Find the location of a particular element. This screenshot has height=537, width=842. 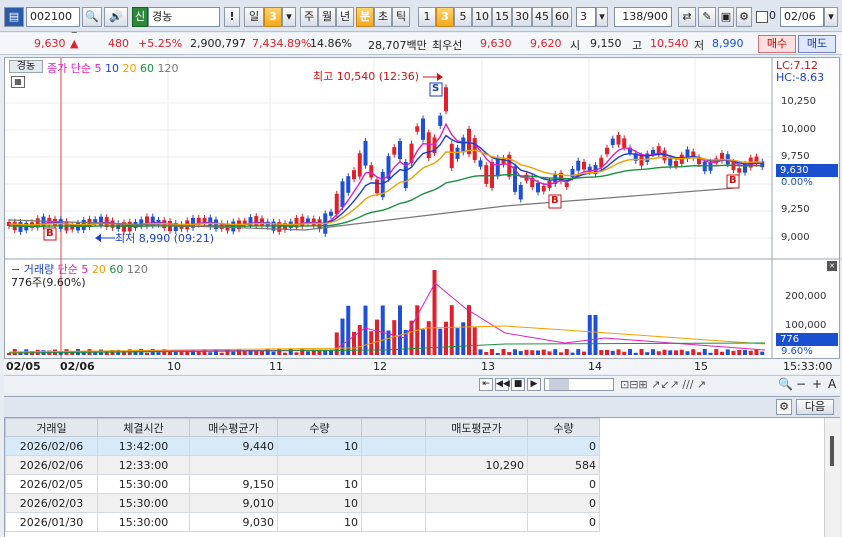

interval-select-arrow-icon: ▾ is located at coordinates (602, 17).